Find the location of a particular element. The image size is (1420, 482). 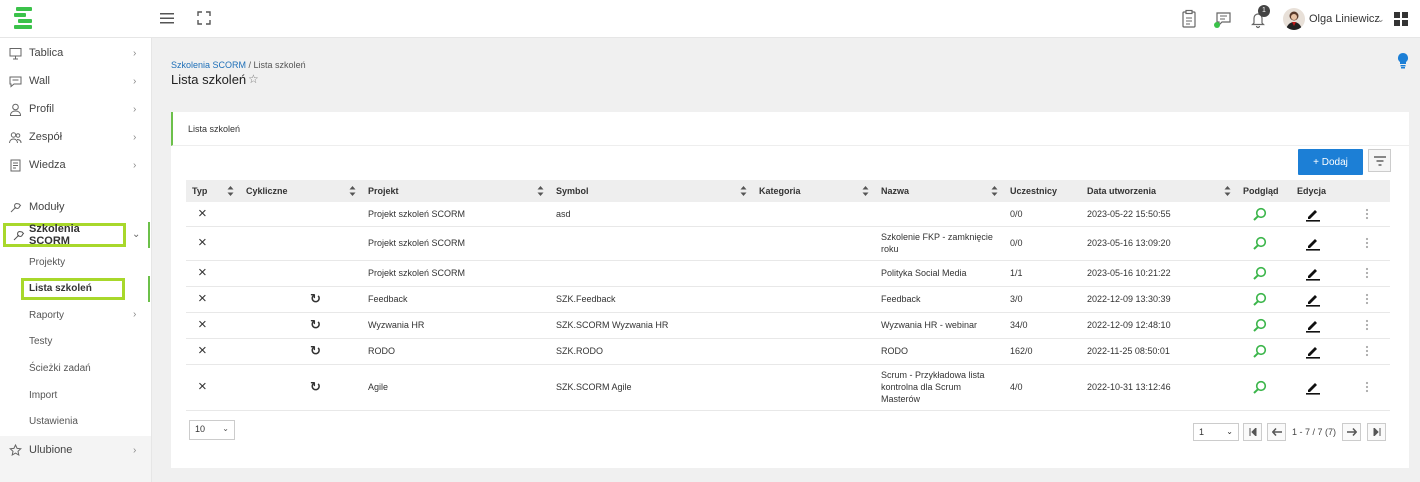

prev-page-button is located at coordinates (1276, 432).